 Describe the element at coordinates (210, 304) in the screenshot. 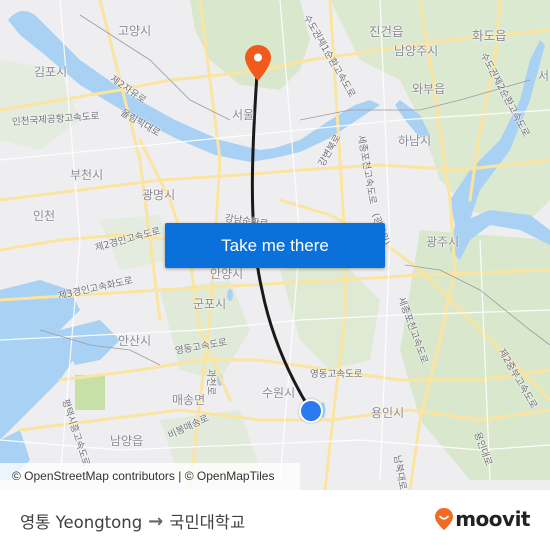

I see `place-label-gunpo: 군포시` at that location.